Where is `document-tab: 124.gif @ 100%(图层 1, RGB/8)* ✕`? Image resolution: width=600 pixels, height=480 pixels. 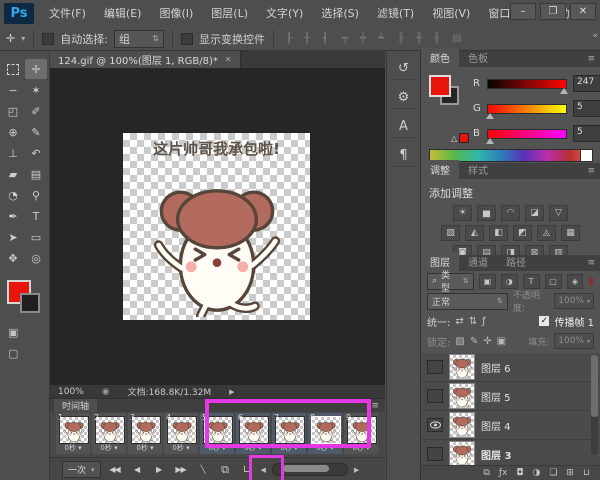
document-tab: 124.gif @ 100%(图层 1, RGB/8)* ✕ is located at coordinates (145, 59).